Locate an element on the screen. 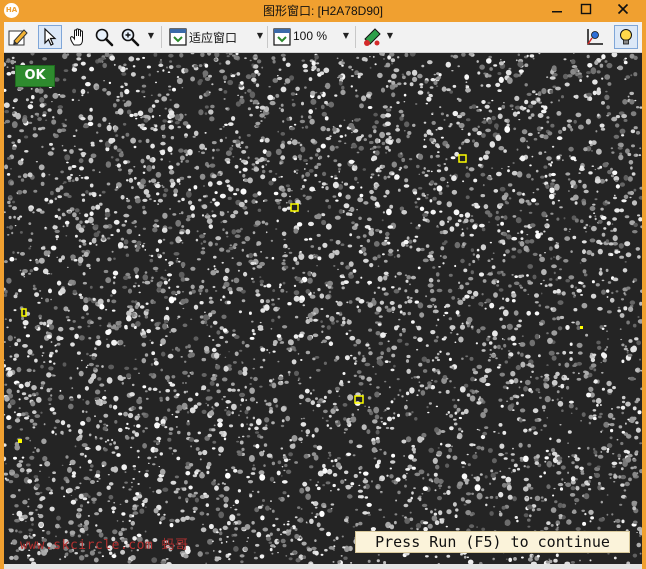 This screenshot has width=646, height=569. magnifier-icon is located at coordinates (104, 37).